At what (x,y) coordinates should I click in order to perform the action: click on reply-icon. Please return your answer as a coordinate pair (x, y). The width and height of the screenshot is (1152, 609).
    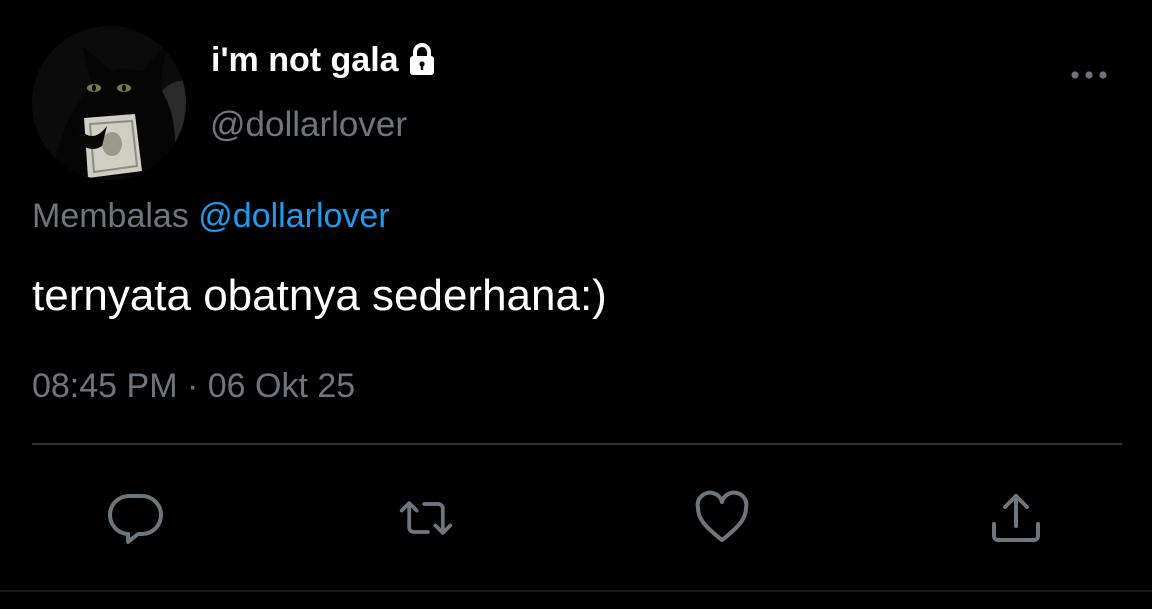
    Looking at the image, I should click on (135, 518).